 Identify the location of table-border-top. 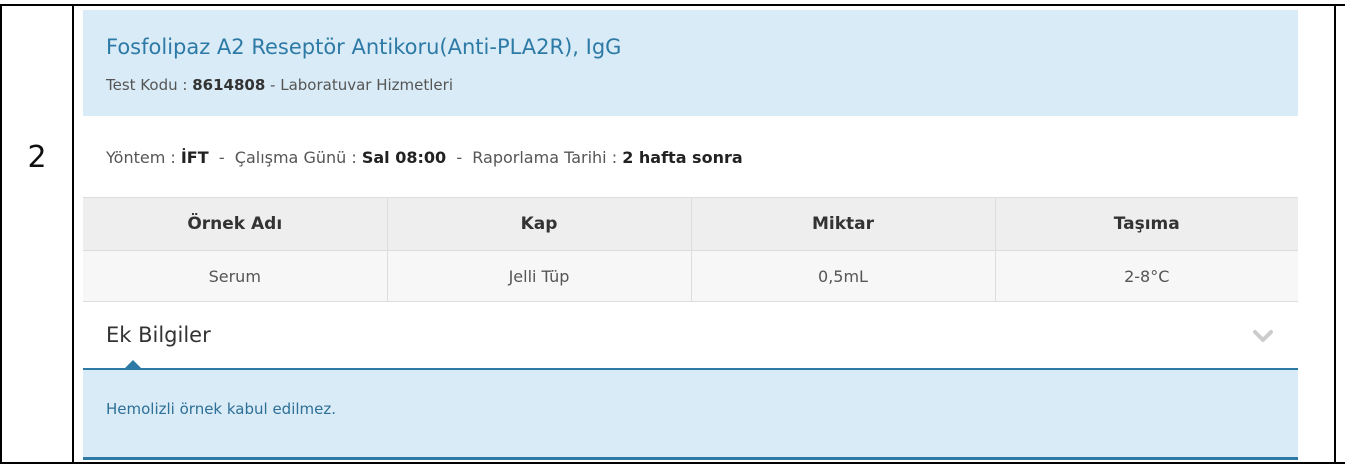
(672, 5).